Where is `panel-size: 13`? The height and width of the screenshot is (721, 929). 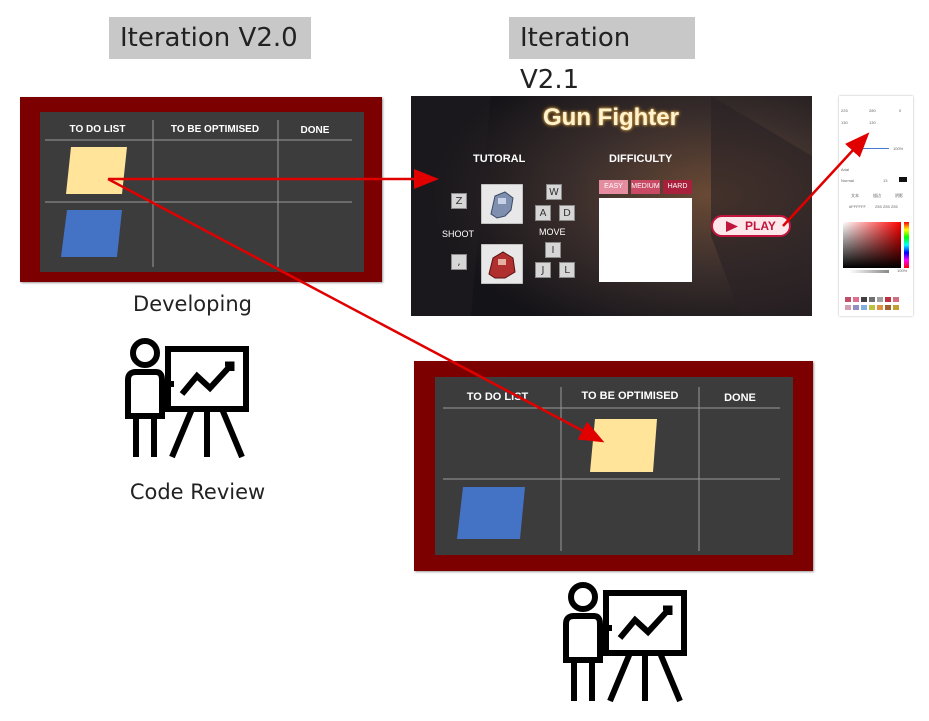
panel-size: 13 is located at coordinates (885, 180).